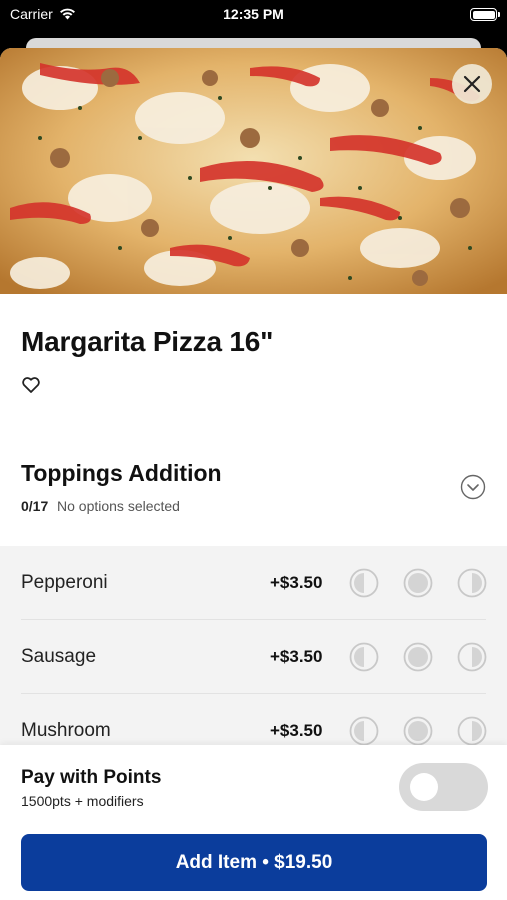 The image size is (507, 900). Describe the element at coordinates (253, 583) in the screenshot. I see `option-row-pepperoni: Pepperoni +$3.50` at that location.